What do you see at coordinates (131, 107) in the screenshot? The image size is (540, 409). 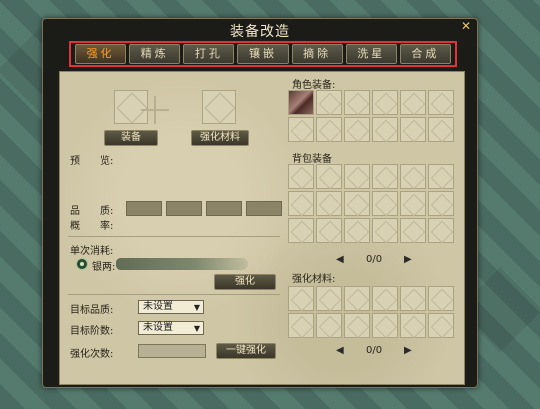 I see `equip-slot` at bounding box center [131, 107].